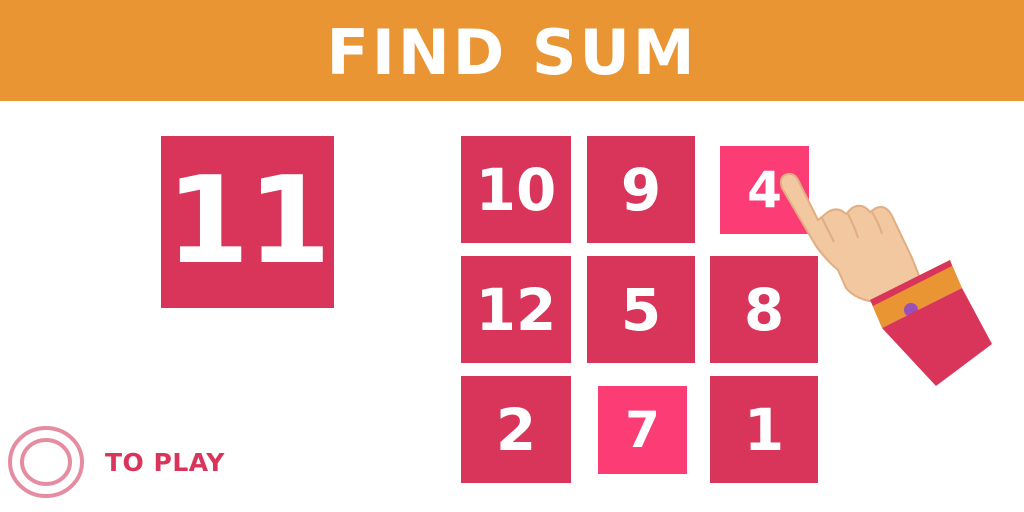  I want to click on number-tile: 5, so click(641, 309).